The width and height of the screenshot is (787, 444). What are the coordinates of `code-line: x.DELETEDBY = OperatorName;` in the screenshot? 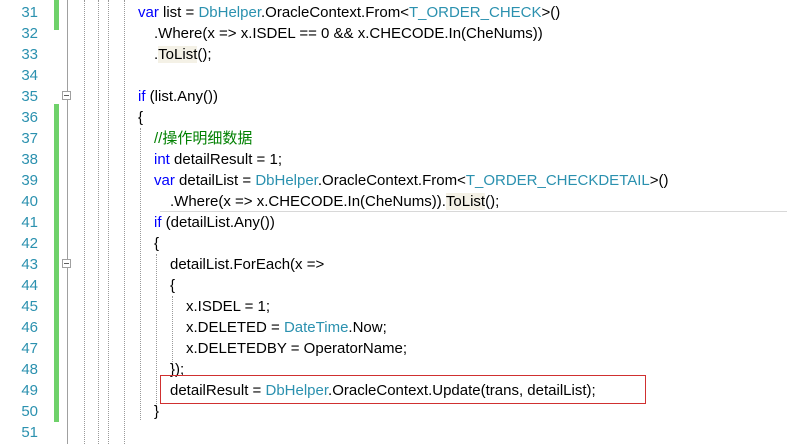 It's located at (296, 348).